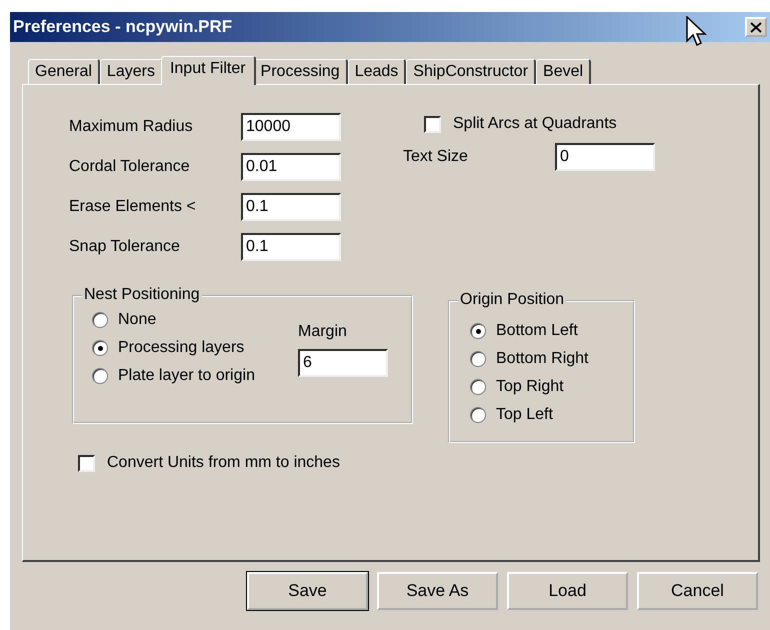 The height and width of the screenshot is (630, 770). What do you see at coordinates (186, 376) in the screenshot?
I see `radio-label: Plate layer to origin` at bounding box center [186, 376].